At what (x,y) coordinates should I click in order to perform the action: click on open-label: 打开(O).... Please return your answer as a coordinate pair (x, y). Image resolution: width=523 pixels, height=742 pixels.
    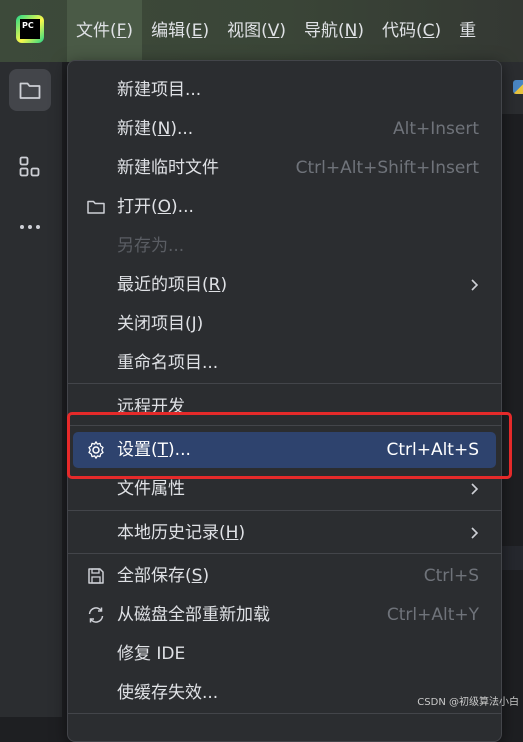
    Looking at the image, I should click on (155, 207).